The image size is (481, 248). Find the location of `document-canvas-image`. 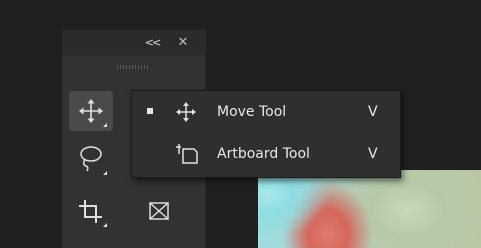

document-canvas-image is located at coordinates (369, 209).